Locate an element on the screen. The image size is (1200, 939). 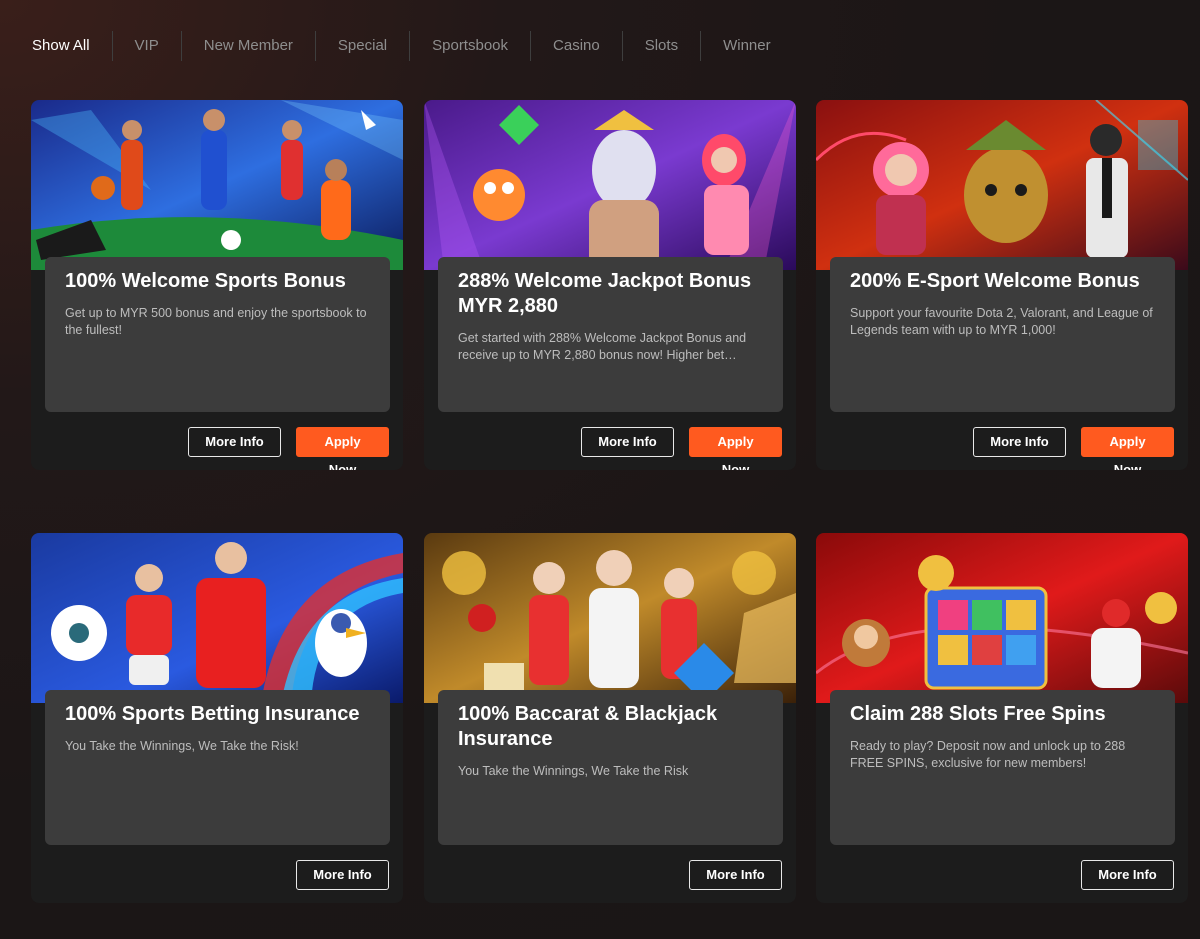
slots-free-spins-banner is located at coordinates (1002, 618).